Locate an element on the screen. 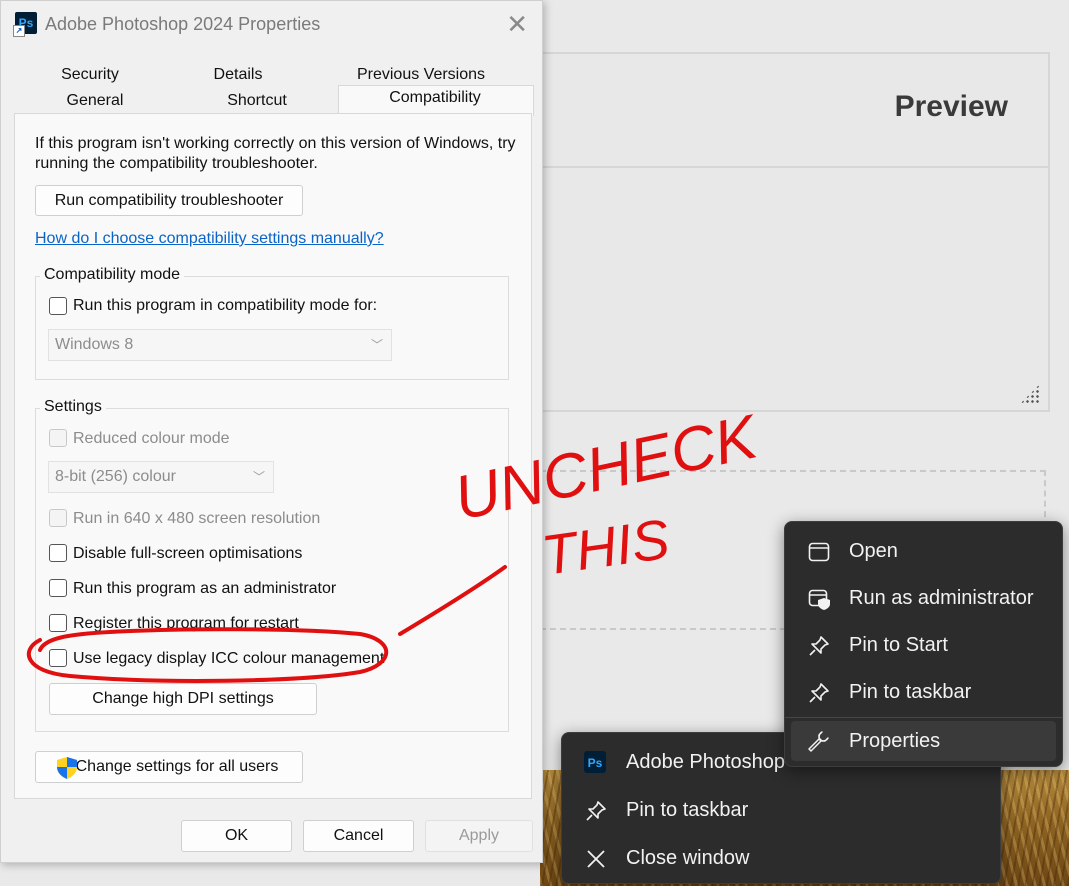 This screenshot has height=886, width=1069. close-icon is located at coordinates (596, 859).